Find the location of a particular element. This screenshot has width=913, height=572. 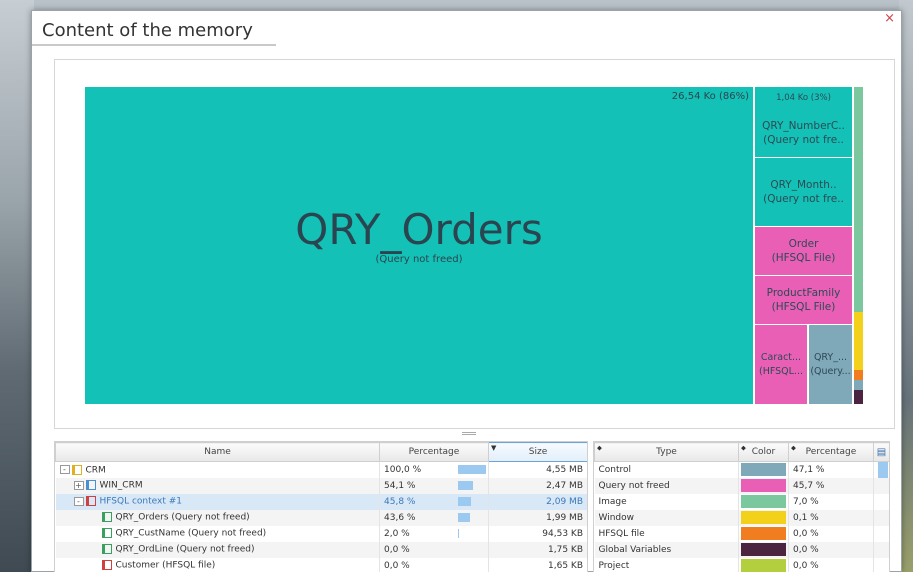

sort-descending-icon: ▼ is located at coordinates (494, 448).